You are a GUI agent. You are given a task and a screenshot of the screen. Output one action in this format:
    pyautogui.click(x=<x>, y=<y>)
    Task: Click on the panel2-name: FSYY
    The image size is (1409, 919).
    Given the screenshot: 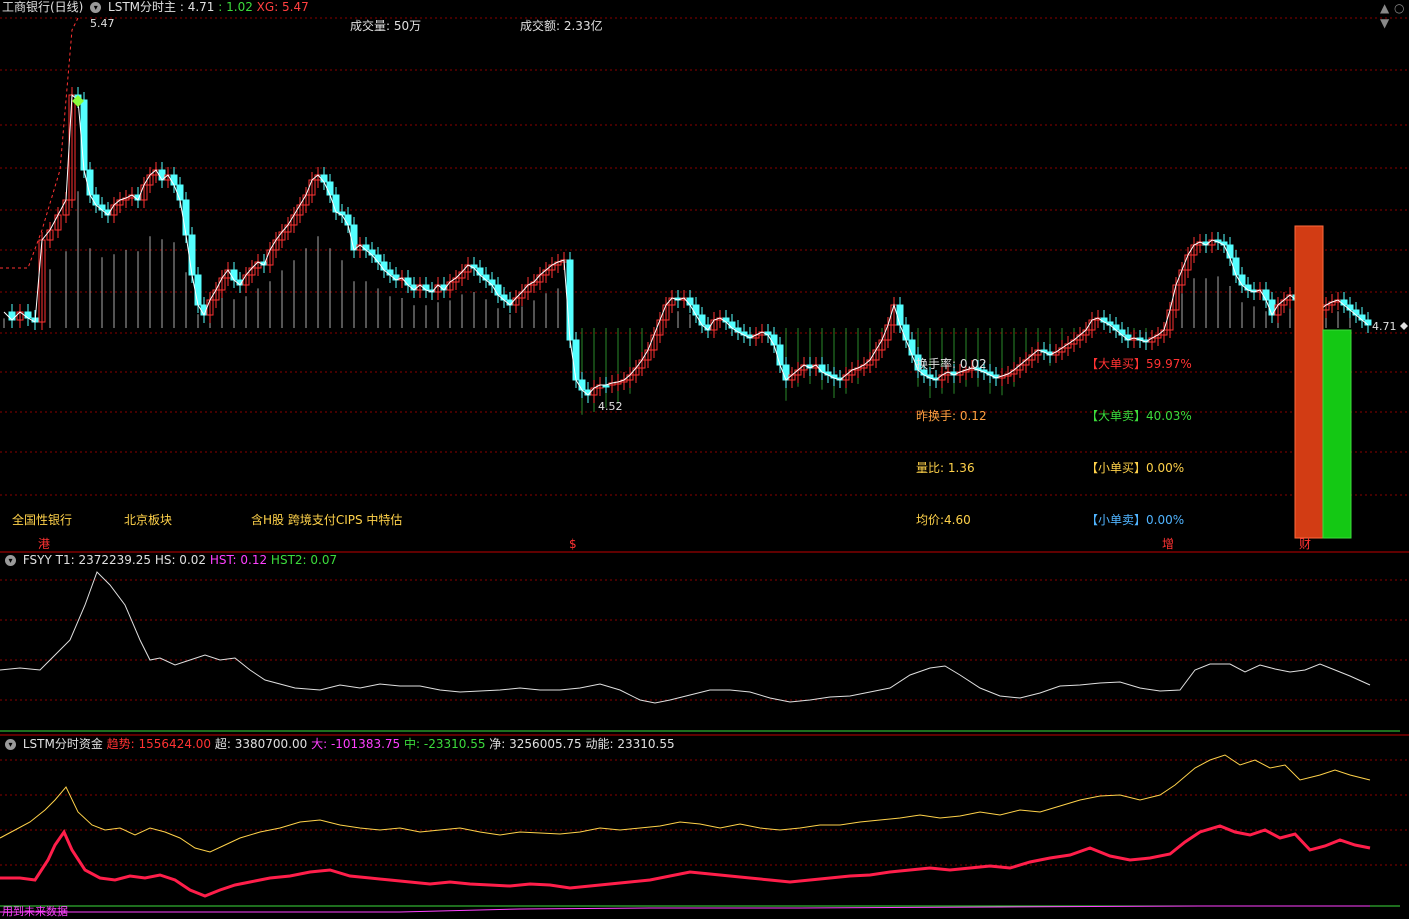 What is the action you would take?
    pyautogui.click(x=37, y=560)
    